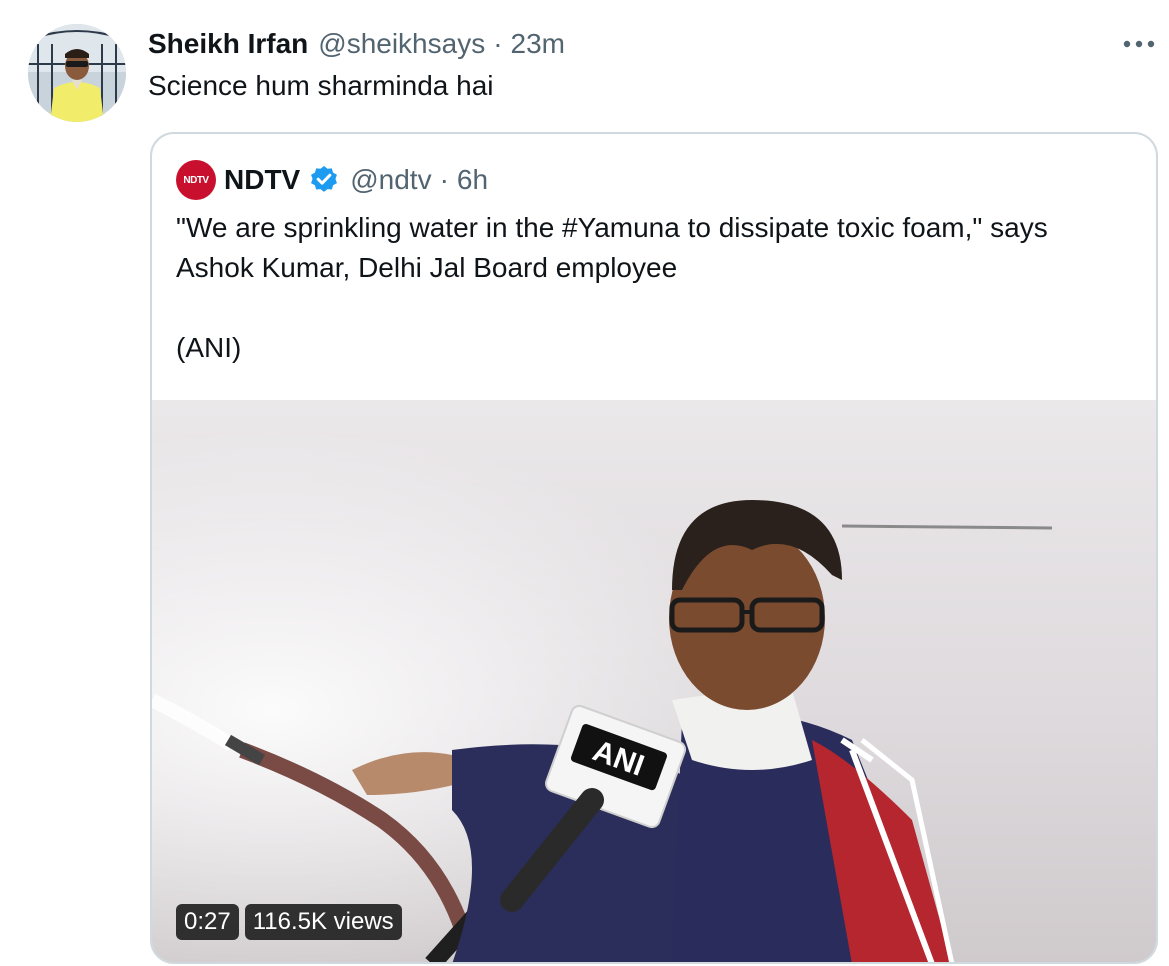 This screenshot has height=966, width=1169. Describe the element at coordinates (390, 180) in the screenshot. I see `quoted-author-handle: @ndtv` at that location.